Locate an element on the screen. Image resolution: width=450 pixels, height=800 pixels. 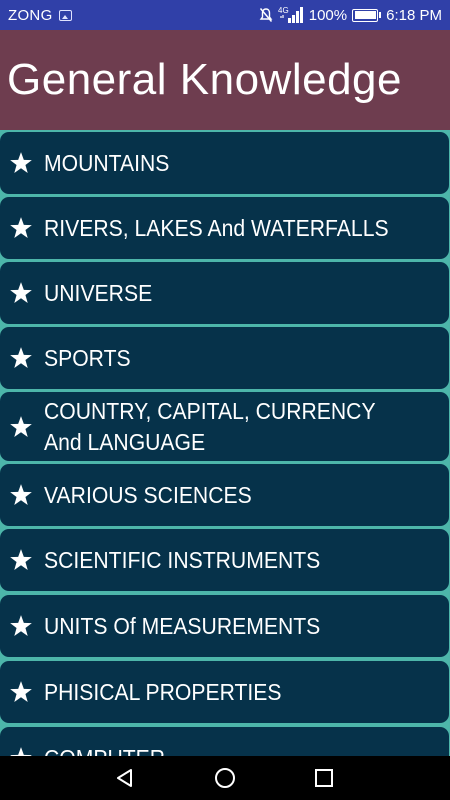
battery-percent: 100% is located at coordinates (328, 15).